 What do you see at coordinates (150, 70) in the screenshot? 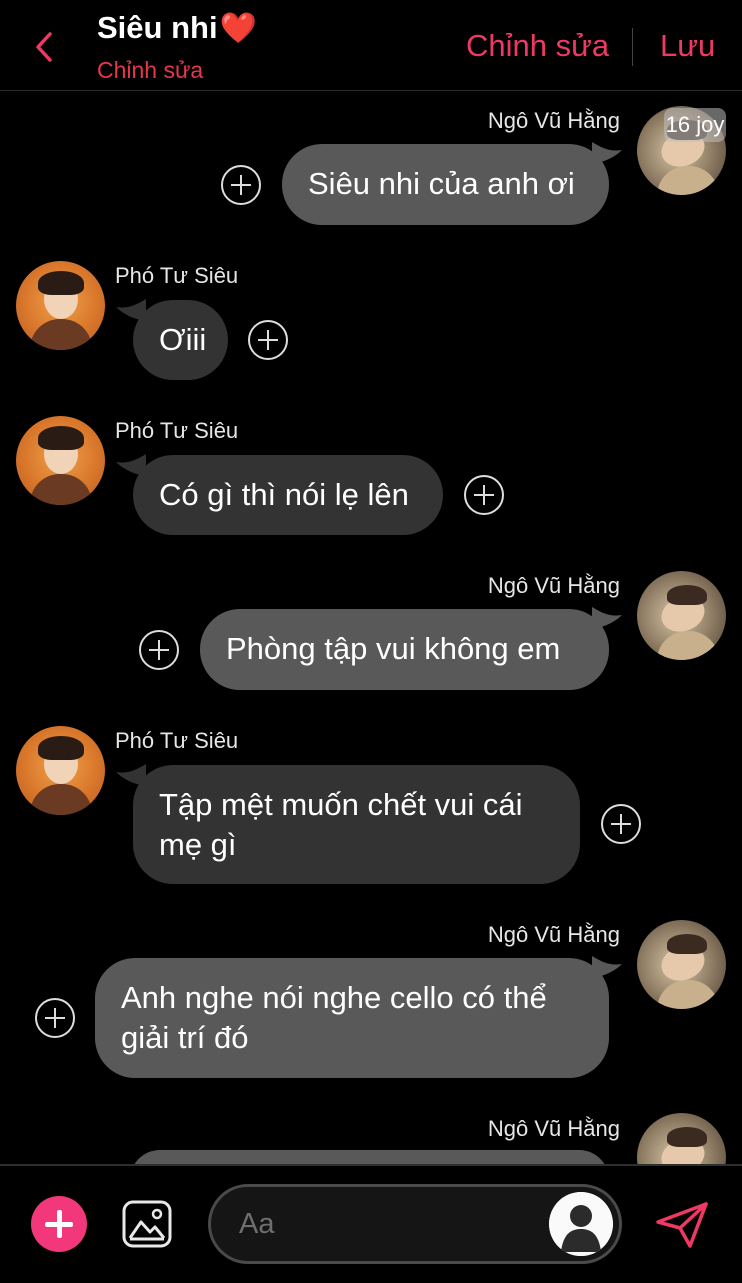
I see `chat-subtitle-edit-link: Chỉnh sửa` at bounding box center [150, 70].